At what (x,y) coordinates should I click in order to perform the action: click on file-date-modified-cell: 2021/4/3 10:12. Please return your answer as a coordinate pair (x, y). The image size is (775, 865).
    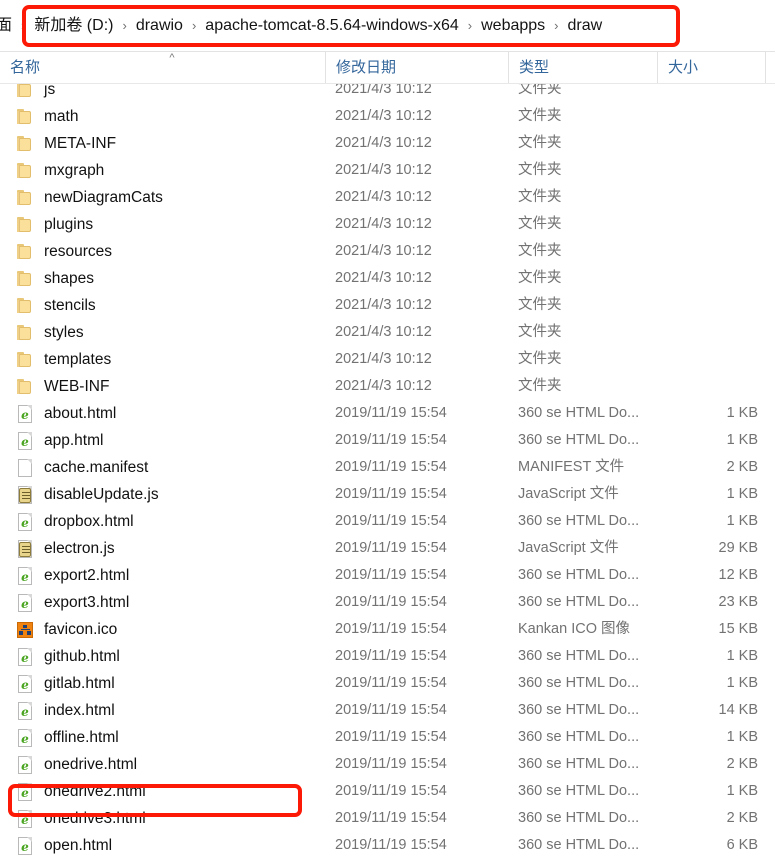
    Looking at the image, I should click on (383, 332).